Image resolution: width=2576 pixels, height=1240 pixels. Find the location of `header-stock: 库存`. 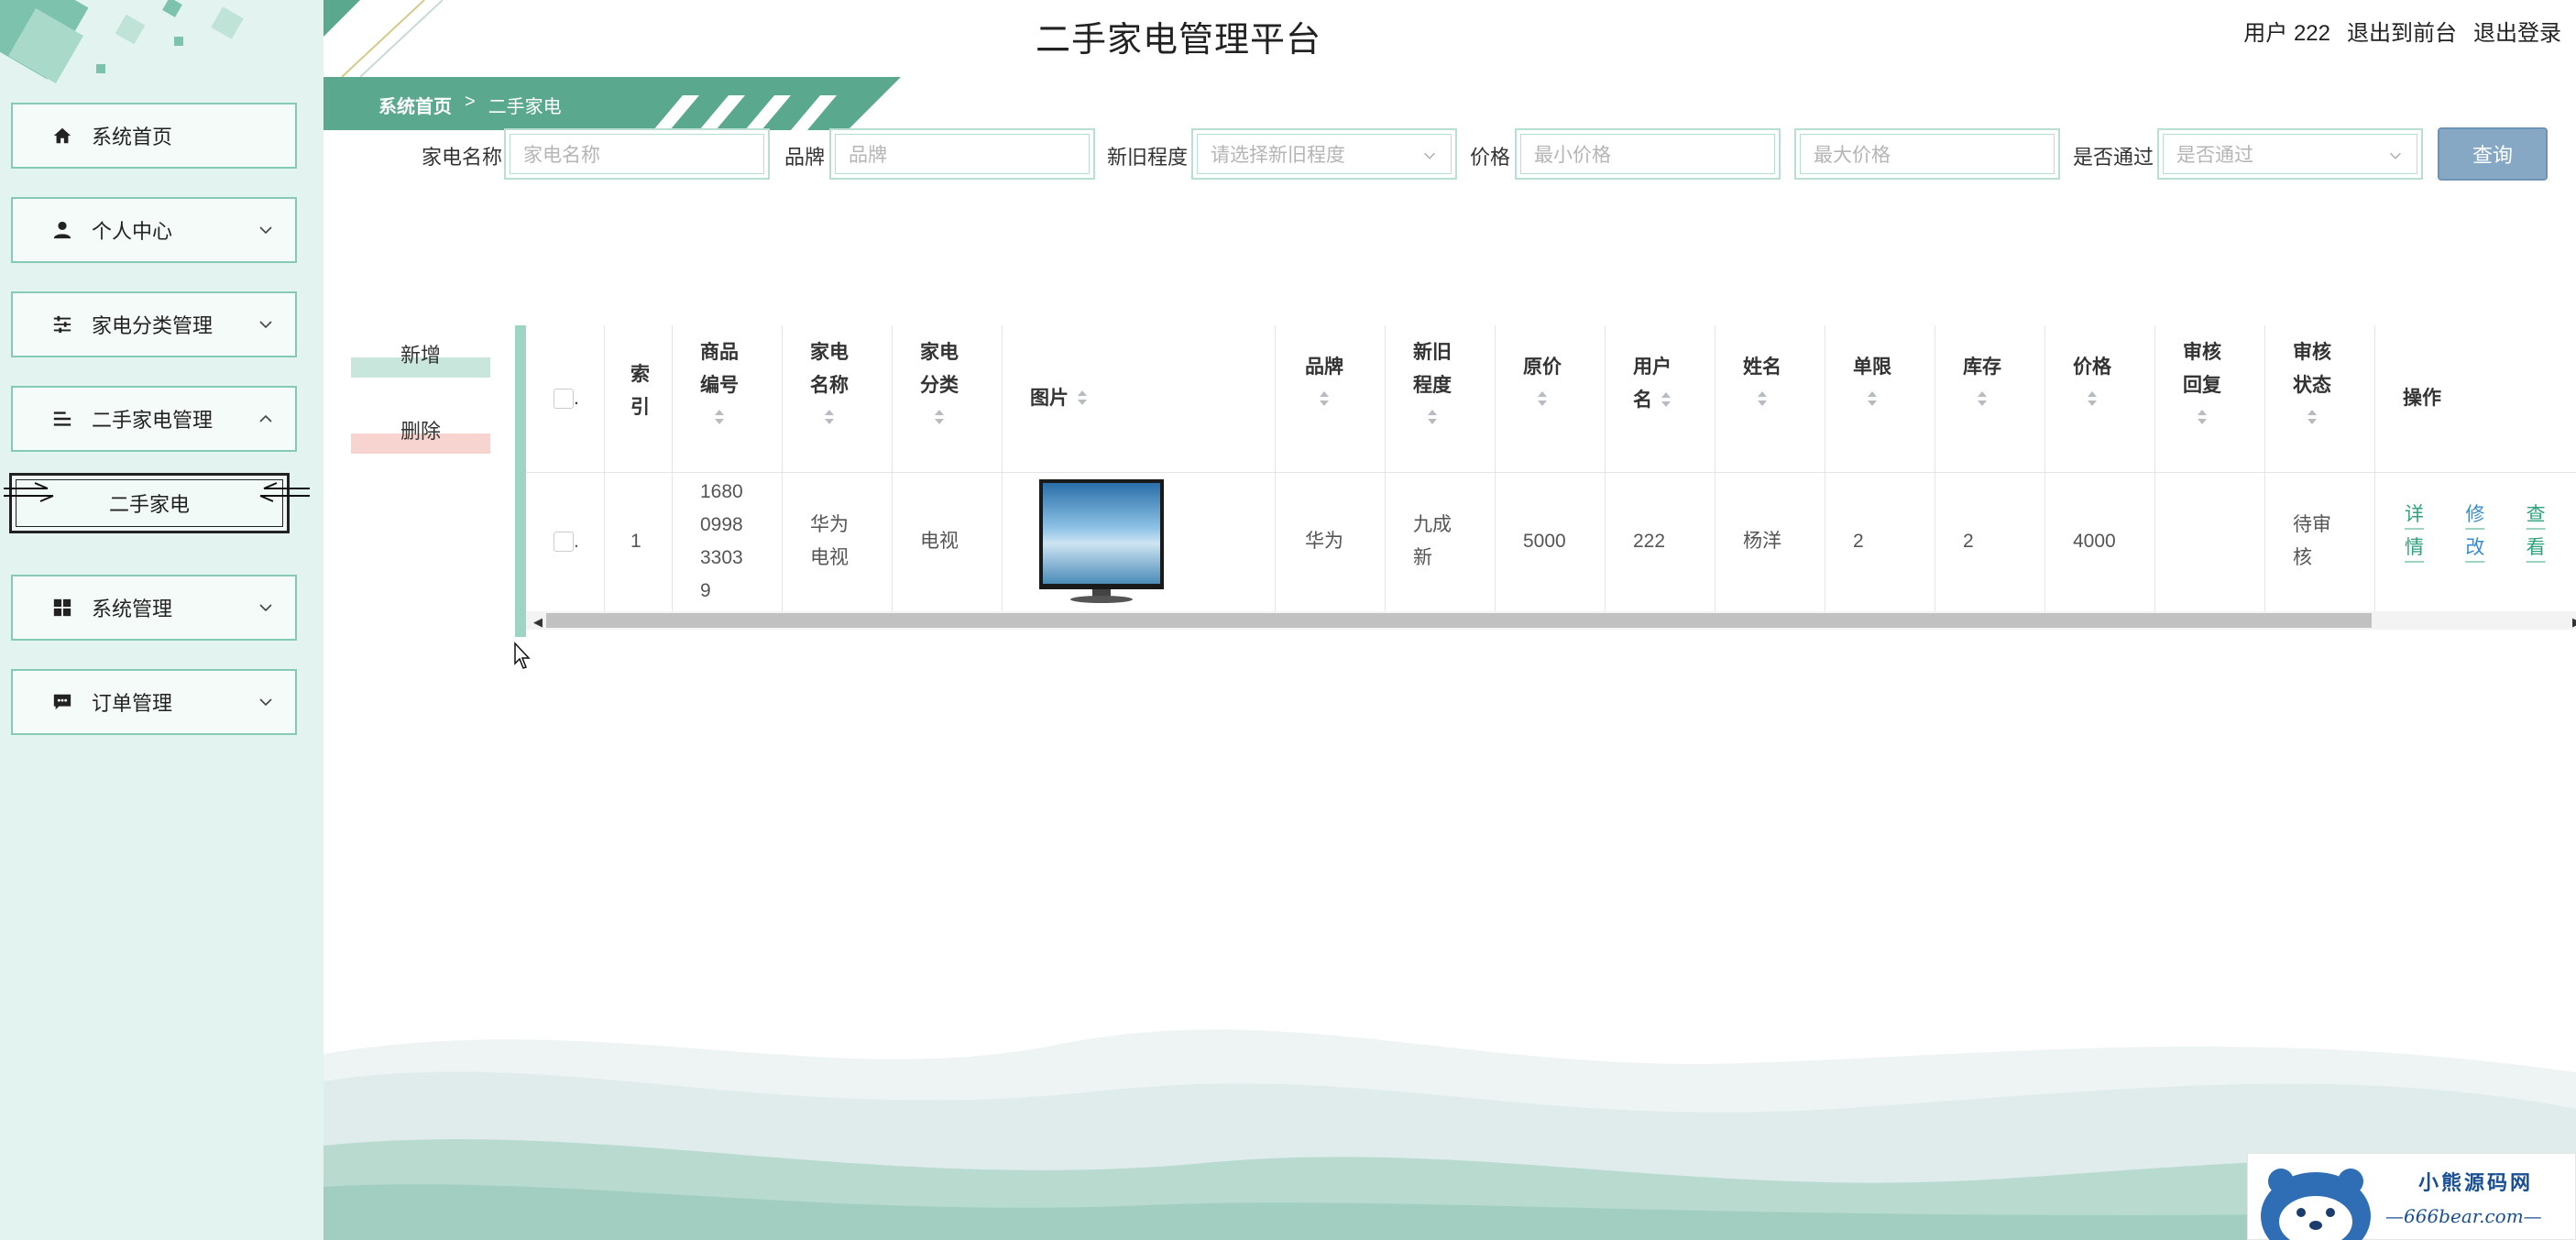

header-stock: 库存 is located at coordinates (1990, 398).